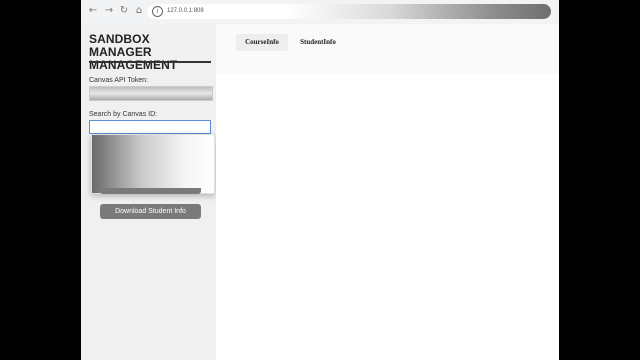  I want to click on search-suggestions-dropdown, so click(153, 164).